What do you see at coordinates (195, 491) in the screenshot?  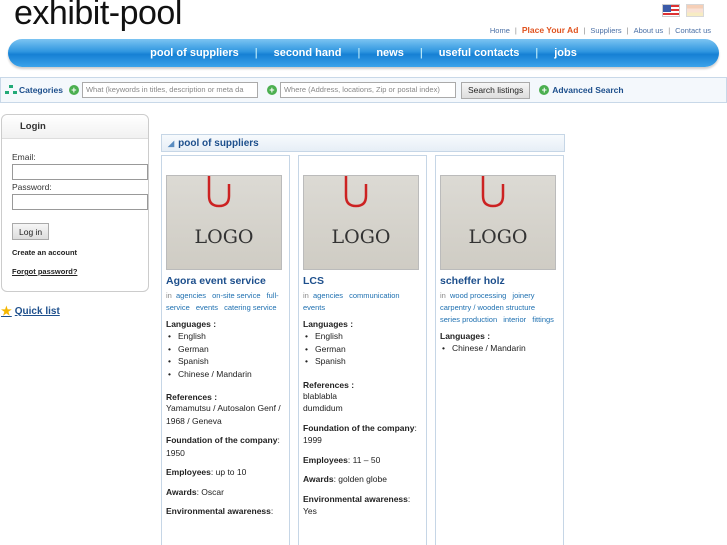 I see `awards-row: Awards: Oscar` at bounding box center [195, 491].